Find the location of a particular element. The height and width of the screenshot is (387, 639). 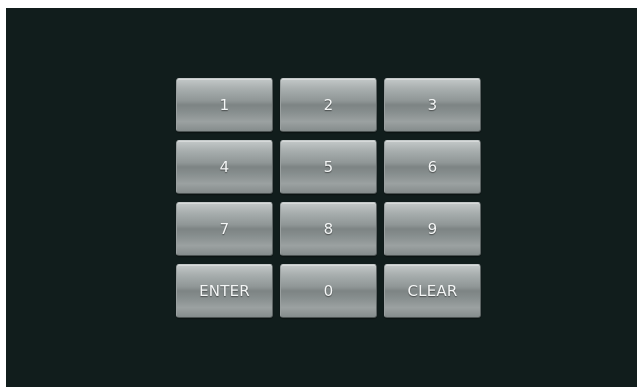

key-4-label: 4 is located at coordinates (224, 167).